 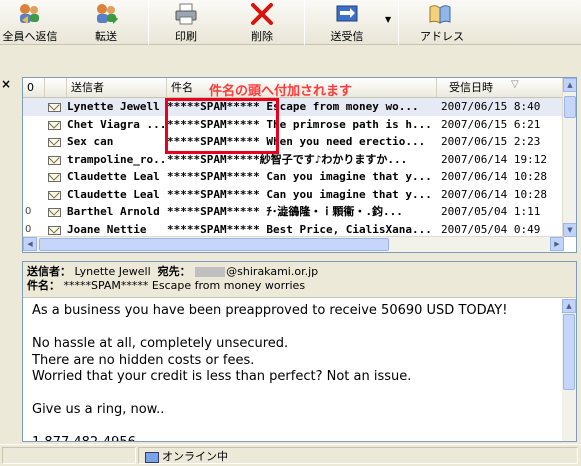 I want to click on forward-button: 転送, so click(x=106, y=22).